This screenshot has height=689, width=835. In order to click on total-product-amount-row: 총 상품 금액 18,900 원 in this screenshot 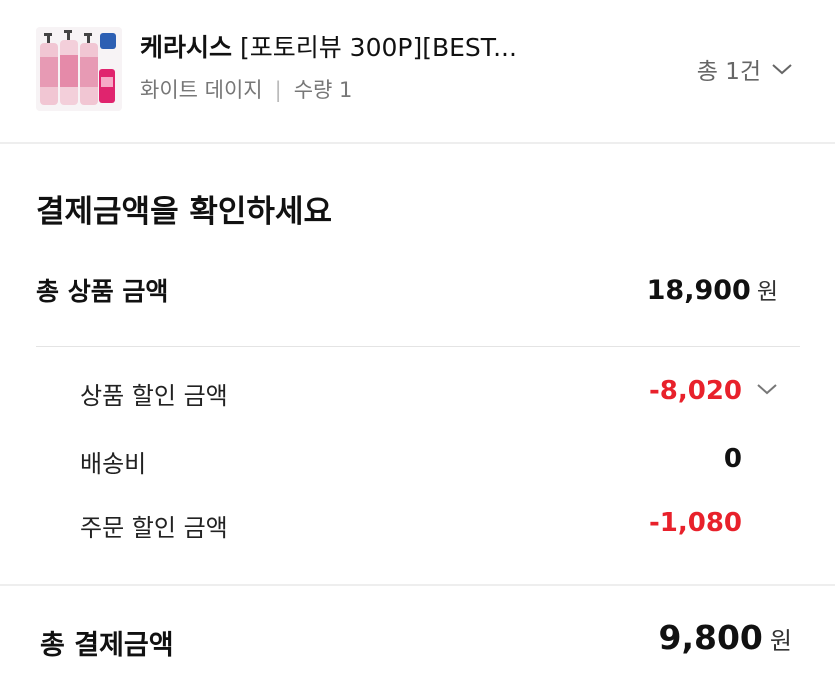, I will do `click(407, 292)`.